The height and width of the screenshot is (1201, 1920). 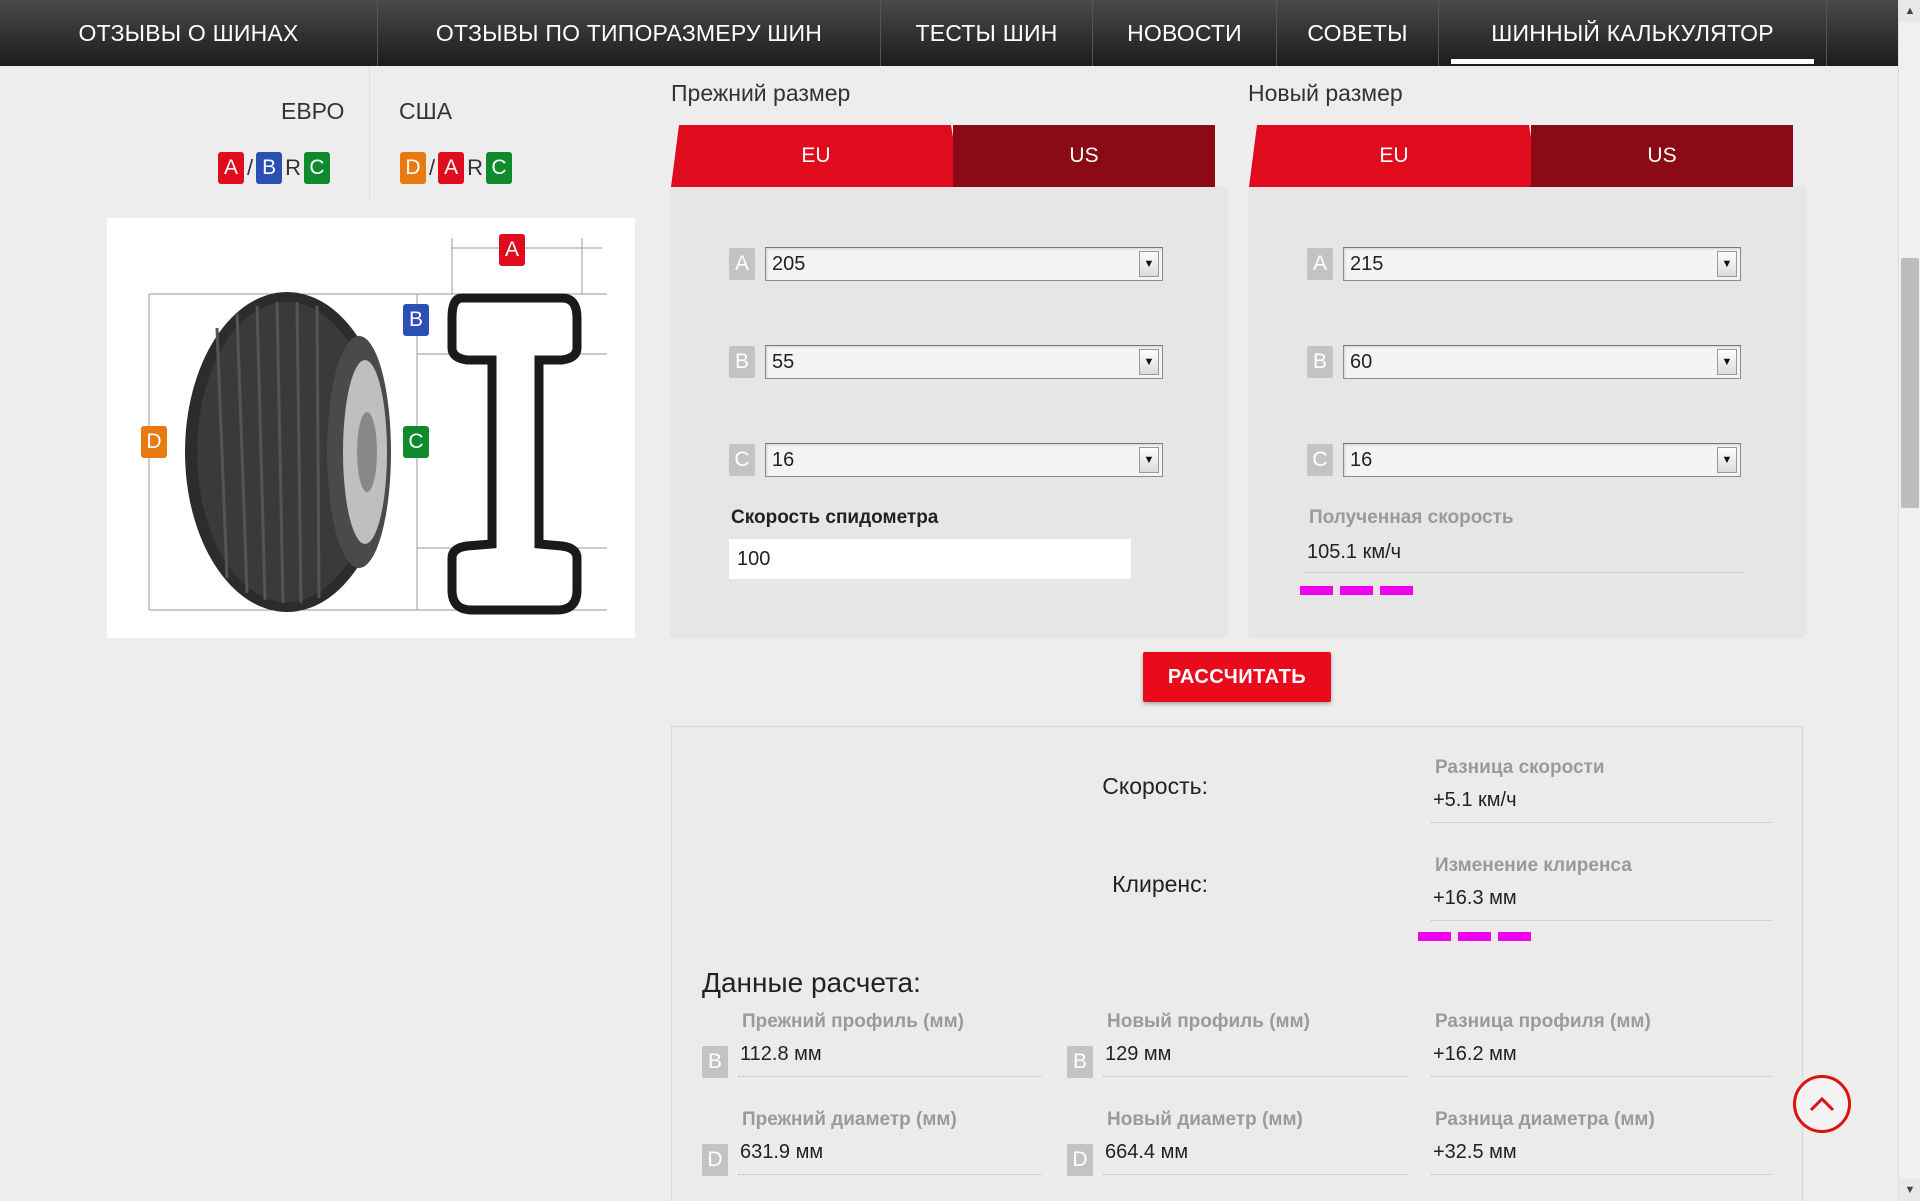 I want to click on new-diameter-select: 16 ▼, so click(x=1542, y=460).